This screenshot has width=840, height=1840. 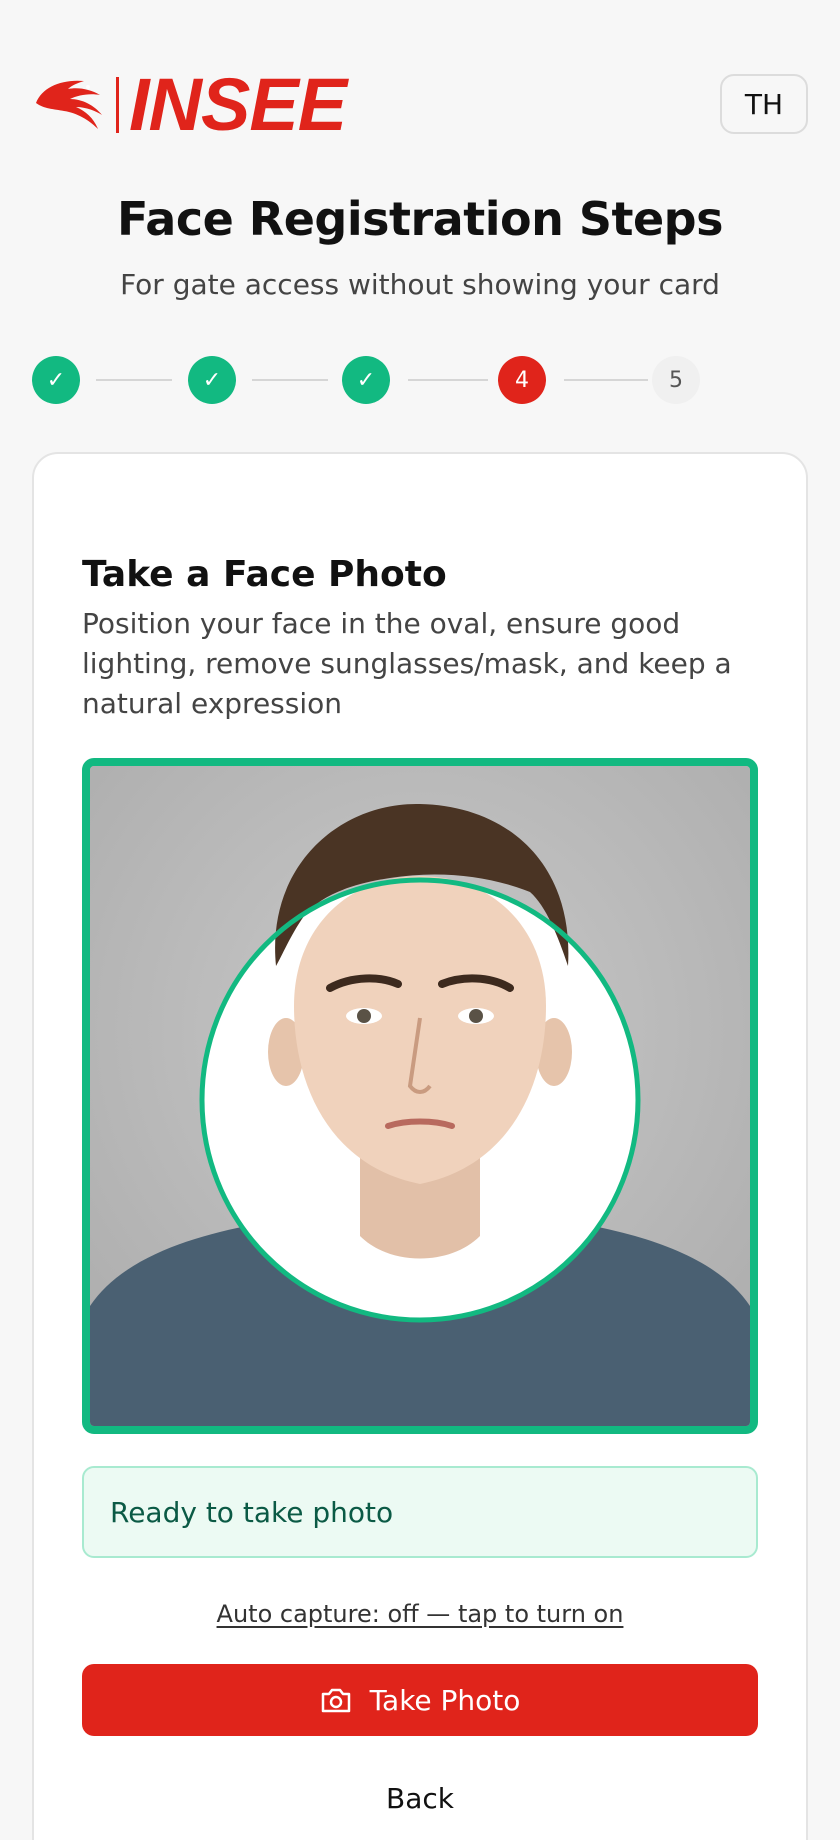 I want to click on auto-capture-toggle-link: Auto capture: off — tap to turn on, so click(x=420, y=1614).